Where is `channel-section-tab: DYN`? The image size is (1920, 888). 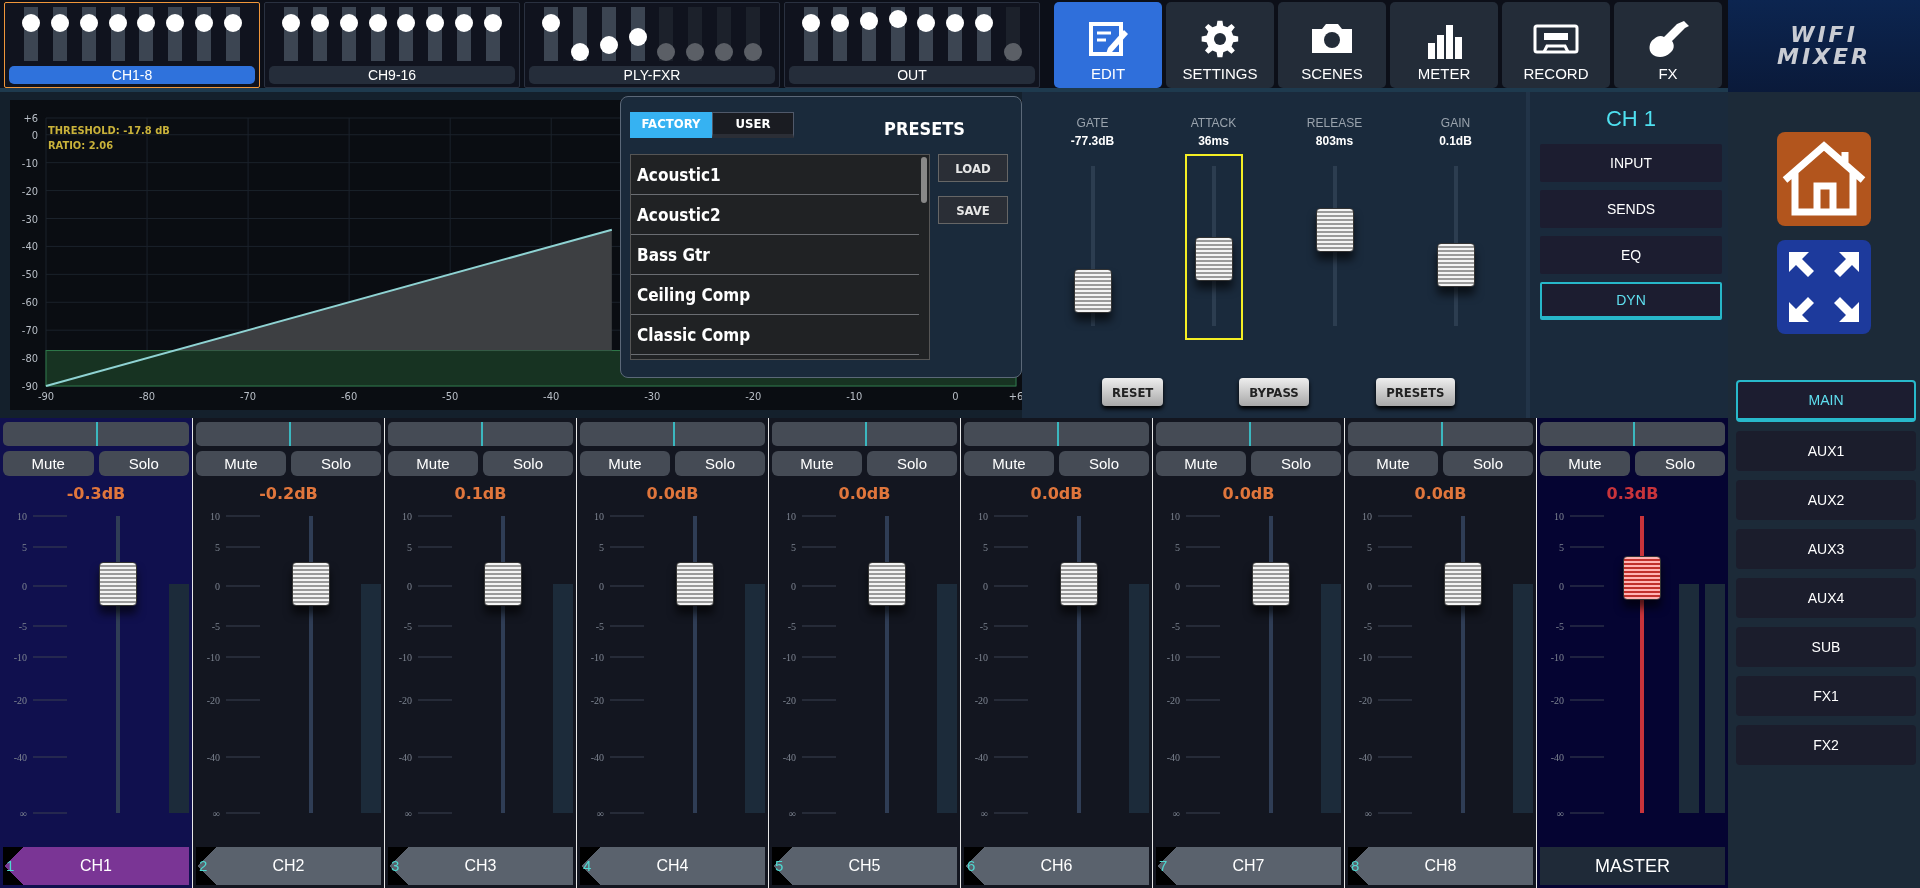
channel-section-tab: DYN is located at coordinates (1631, 301).